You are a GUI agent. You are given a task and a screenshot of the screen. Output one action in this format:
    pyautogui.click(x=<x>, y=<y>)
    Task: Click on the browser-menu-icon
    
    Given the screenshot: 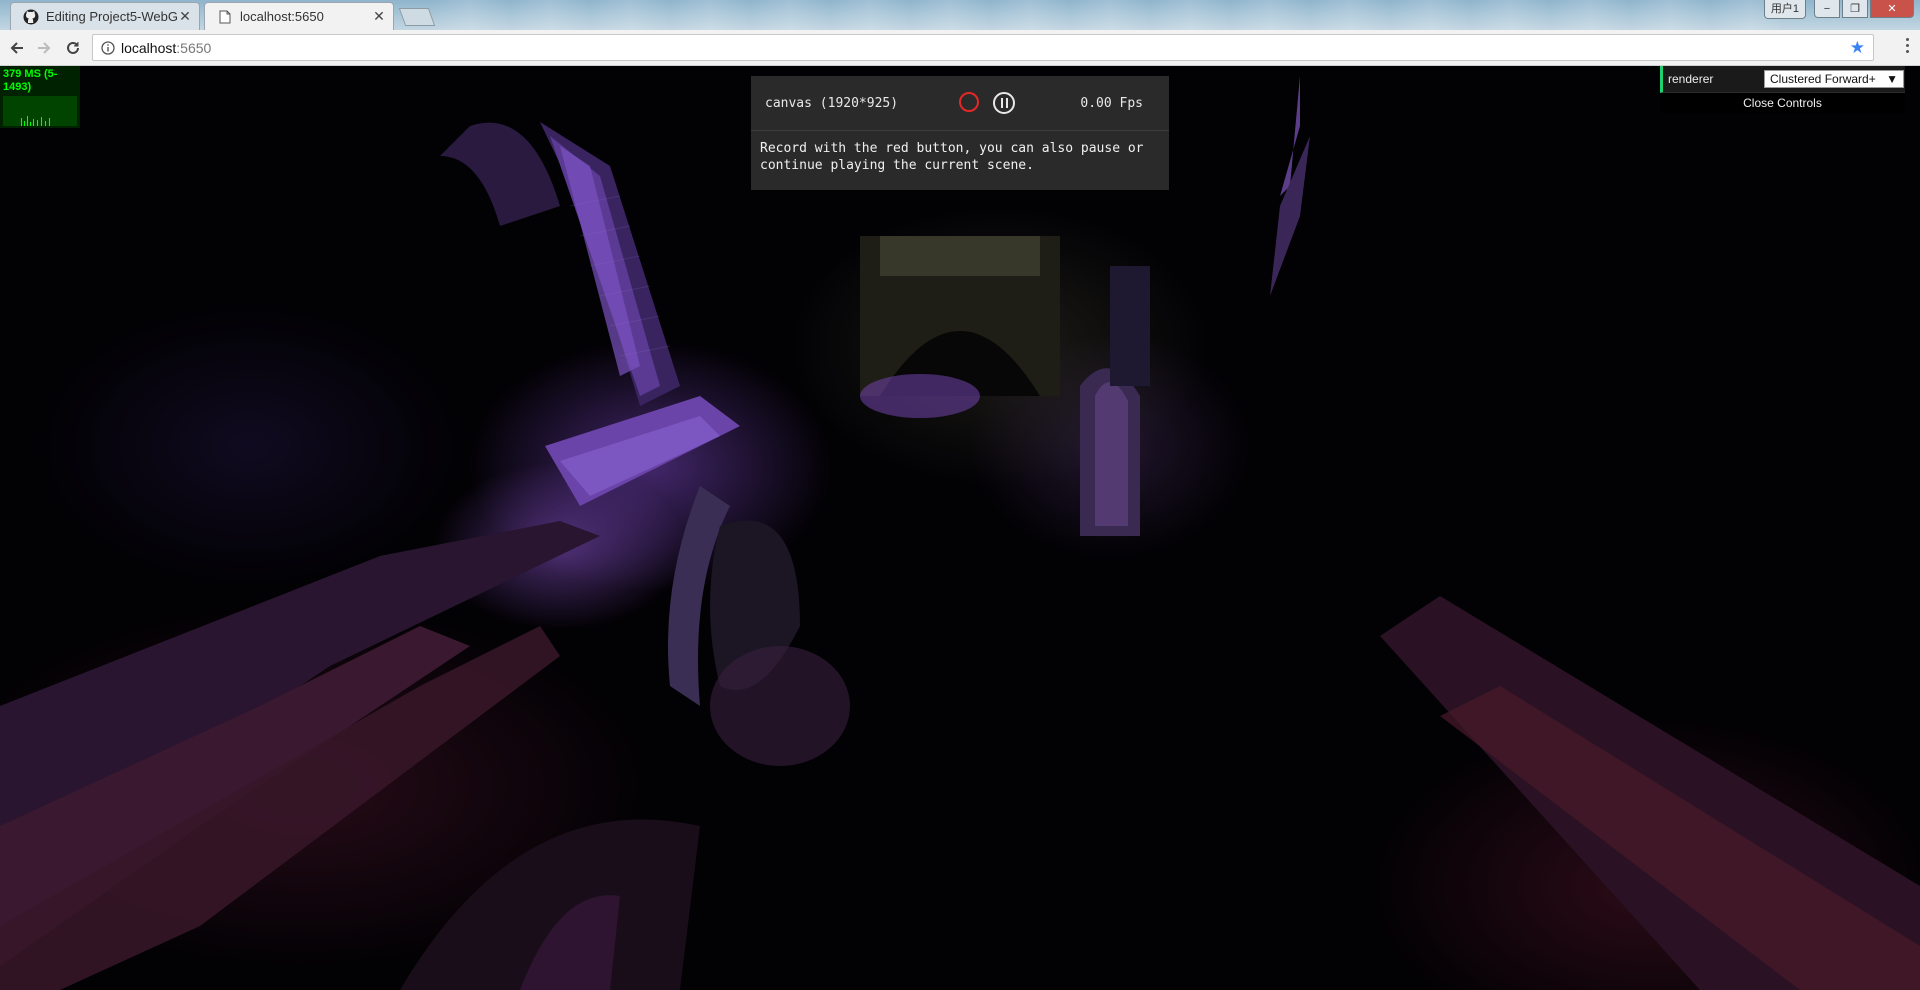 What is the action you would take?
    pyautogui.click(x=1908, y=45)
    